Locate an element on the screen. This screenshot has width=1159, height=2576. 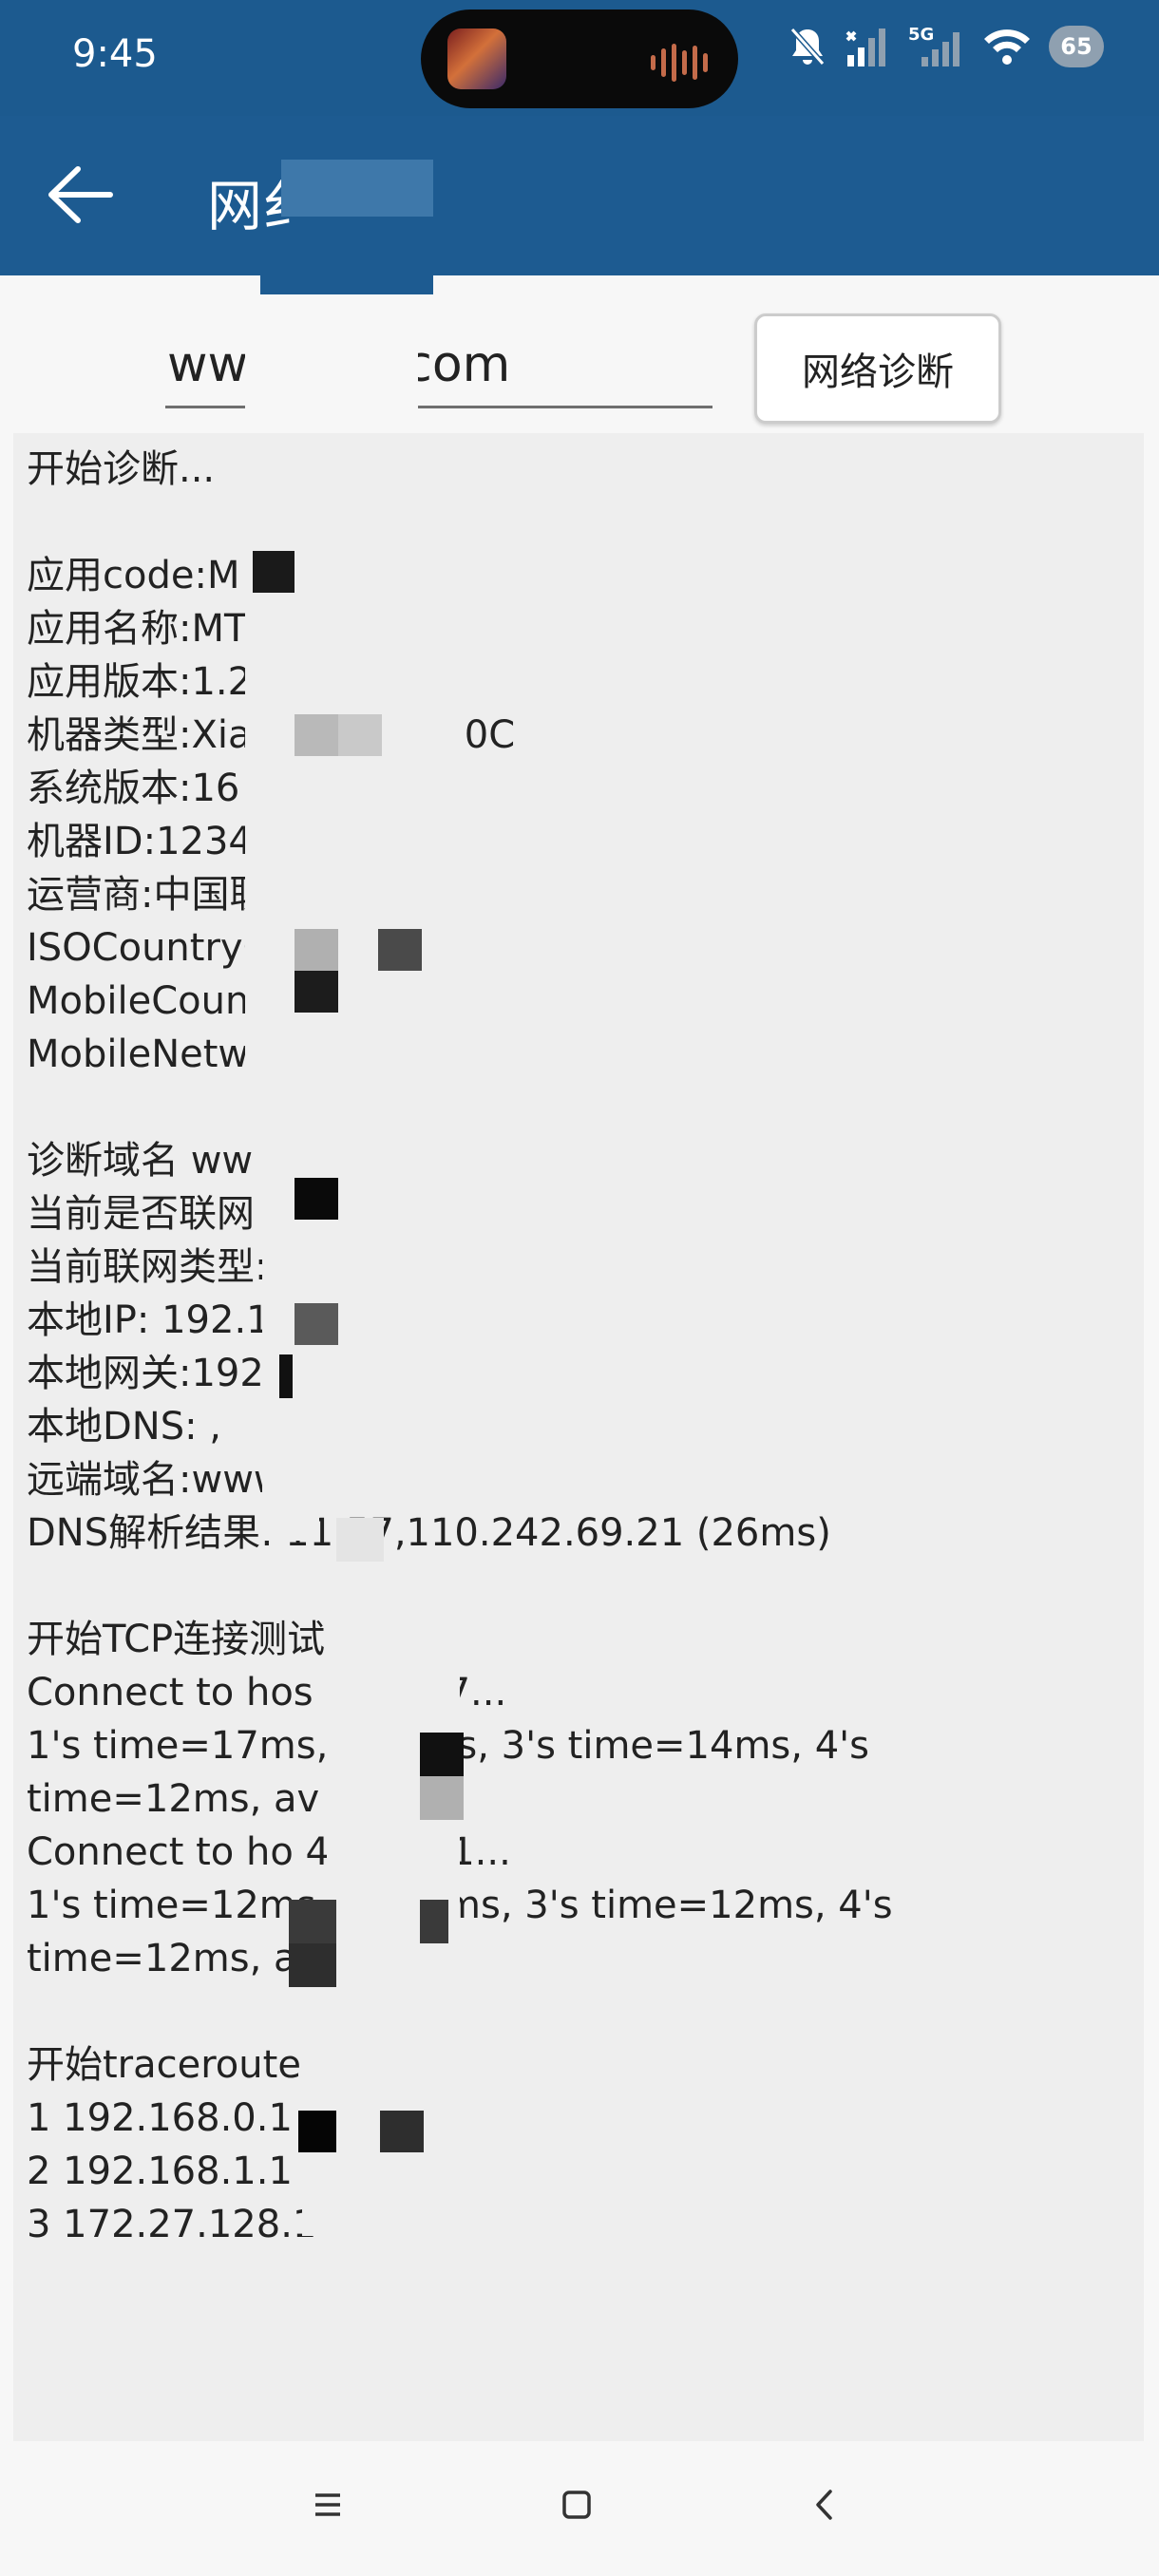
log-line: MobileCount is located at coordinates (145, 1001).